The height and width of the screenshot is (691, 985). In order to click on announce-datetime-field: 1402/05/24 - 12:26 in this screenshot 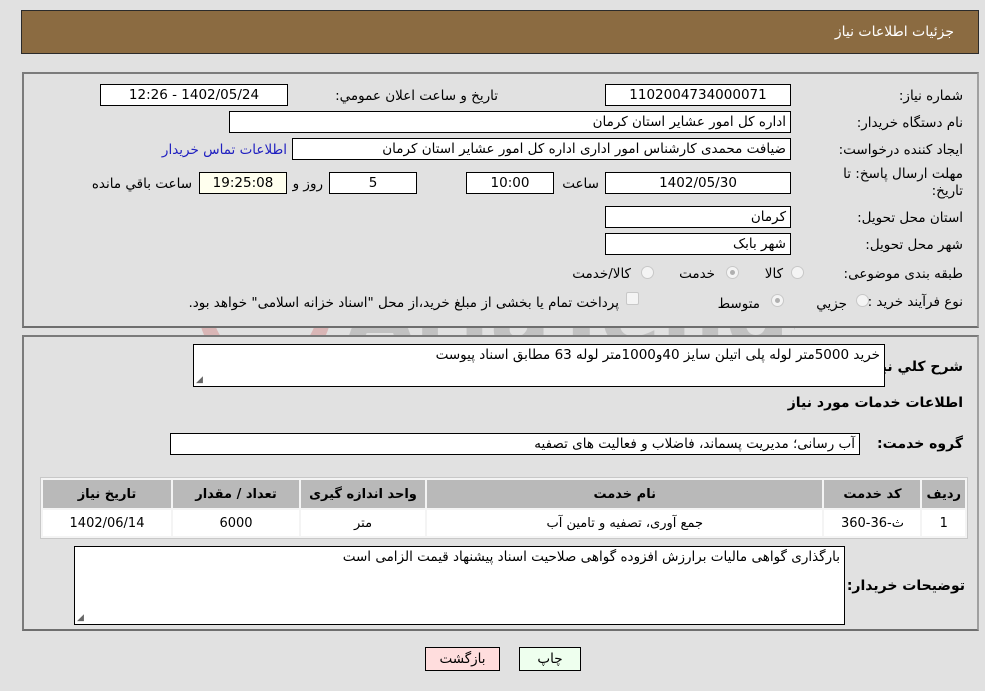, I will do `click(194, 95)`.